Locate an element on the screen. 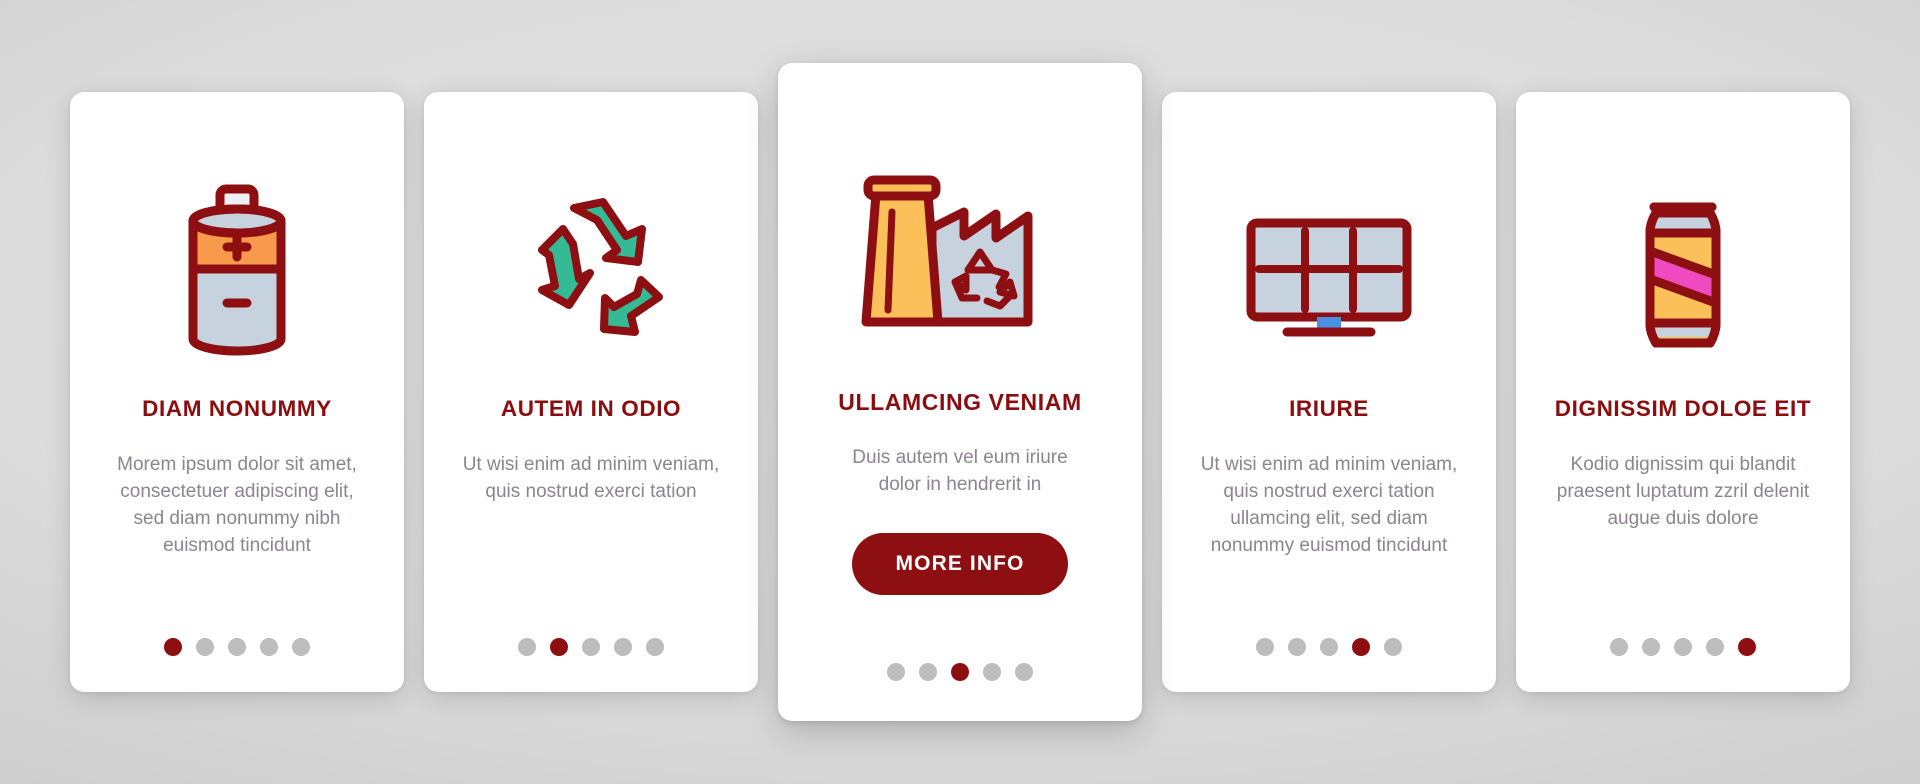  solar-panel-icon is located at coordinates (1329, 271).